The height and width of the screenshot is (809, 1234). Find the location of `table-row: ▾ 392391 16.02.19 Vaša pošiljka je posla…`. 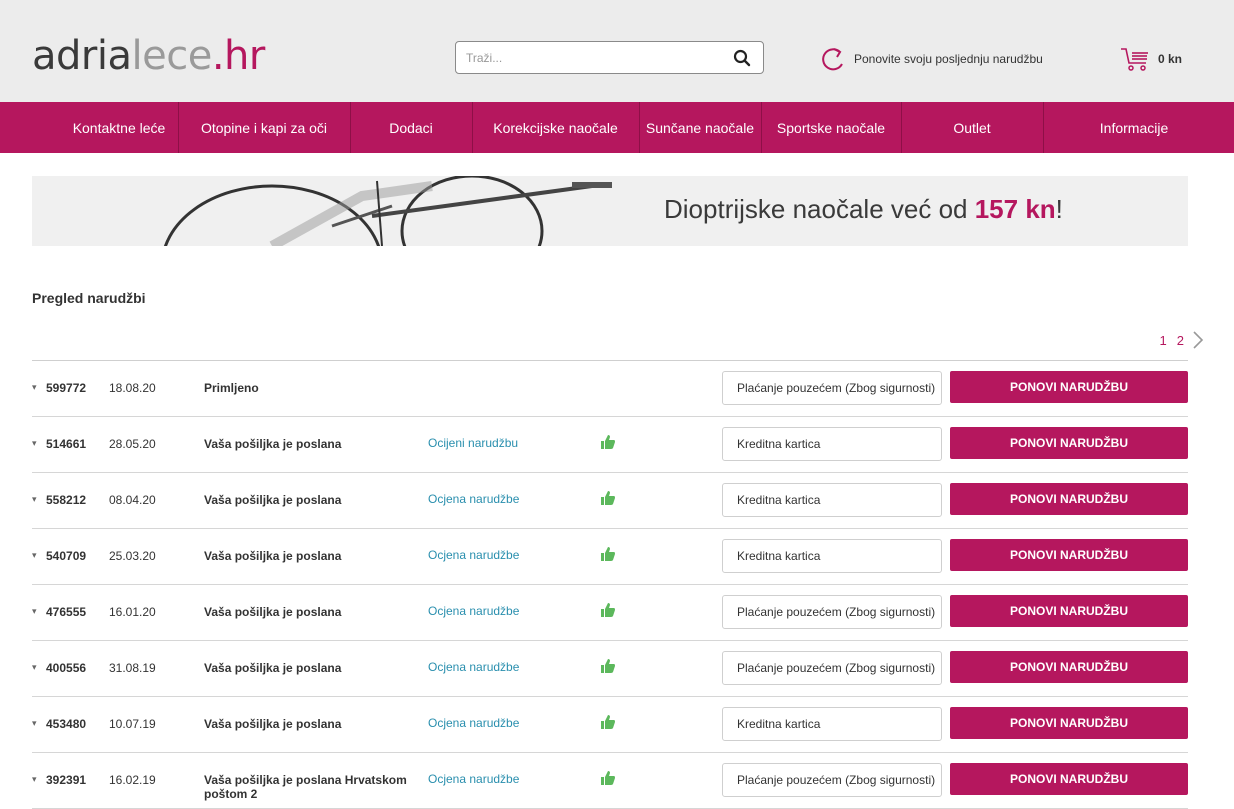

table-row: ▾ 392391 16.02.19 Vaša pošiljka je posla… is located at coordinates (610, 781).